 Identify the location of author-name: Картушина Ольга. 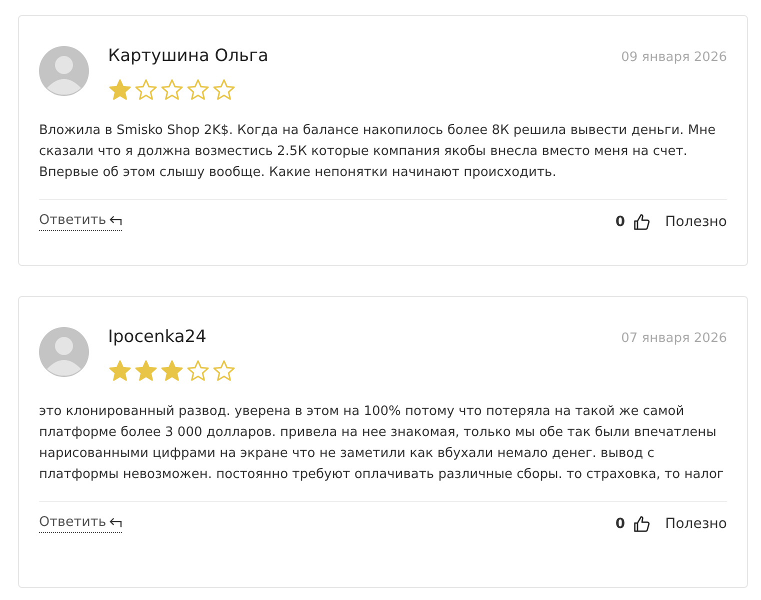
(188, 56).